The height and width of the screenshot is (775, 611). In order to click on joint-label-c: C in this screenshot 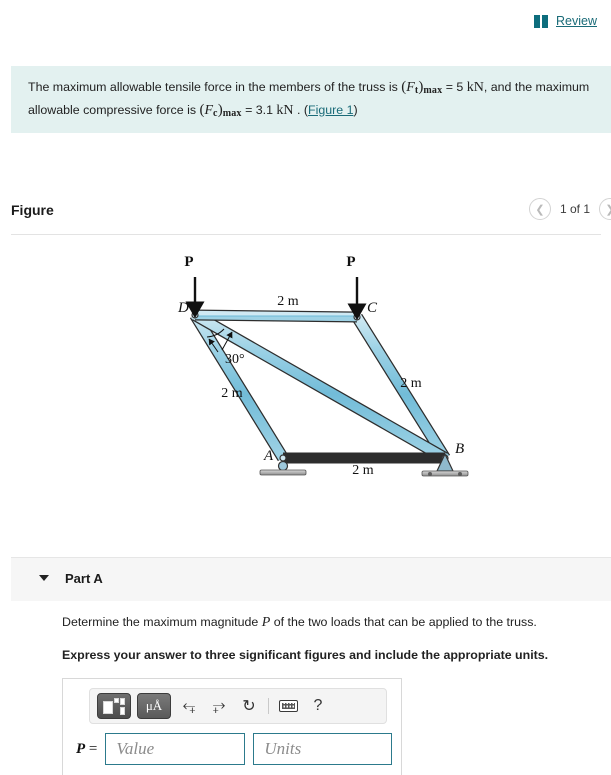, I will do `click(372, 308)`.